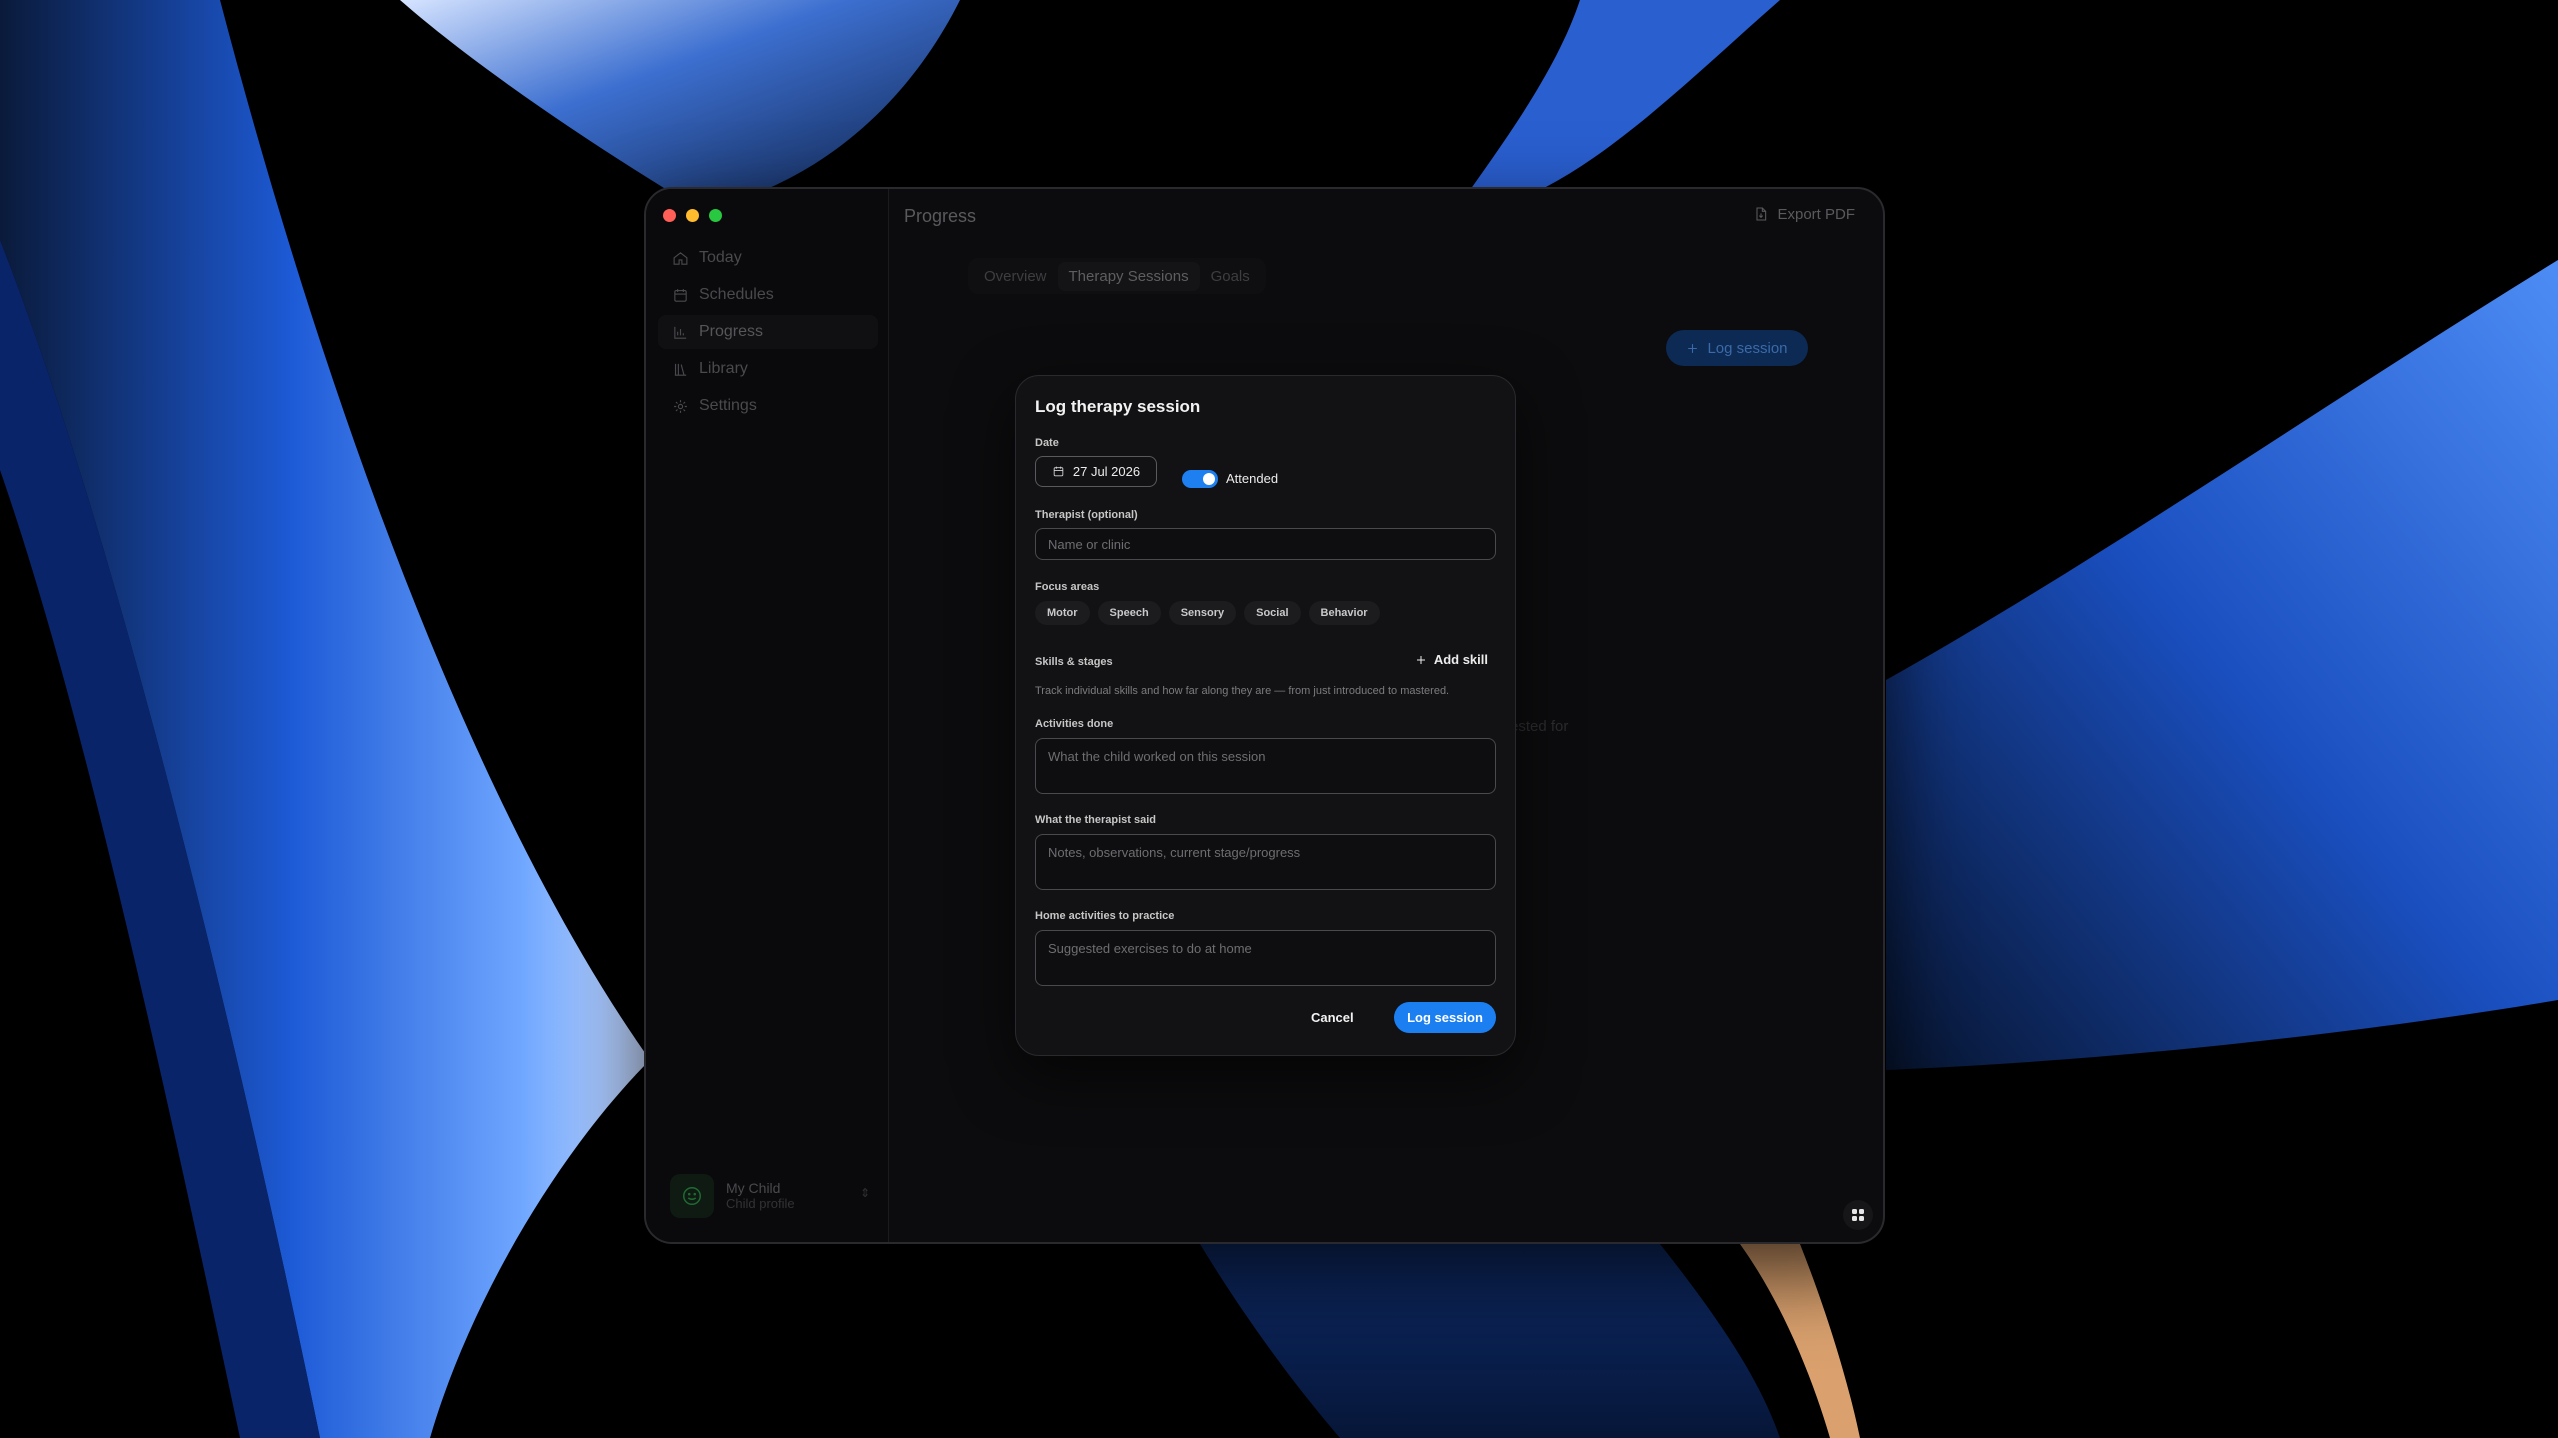 The image size is (2558, 1438). Describe the element at coordinates (1761, 214) in the screenshot. I see `file-export-icon` at that location.